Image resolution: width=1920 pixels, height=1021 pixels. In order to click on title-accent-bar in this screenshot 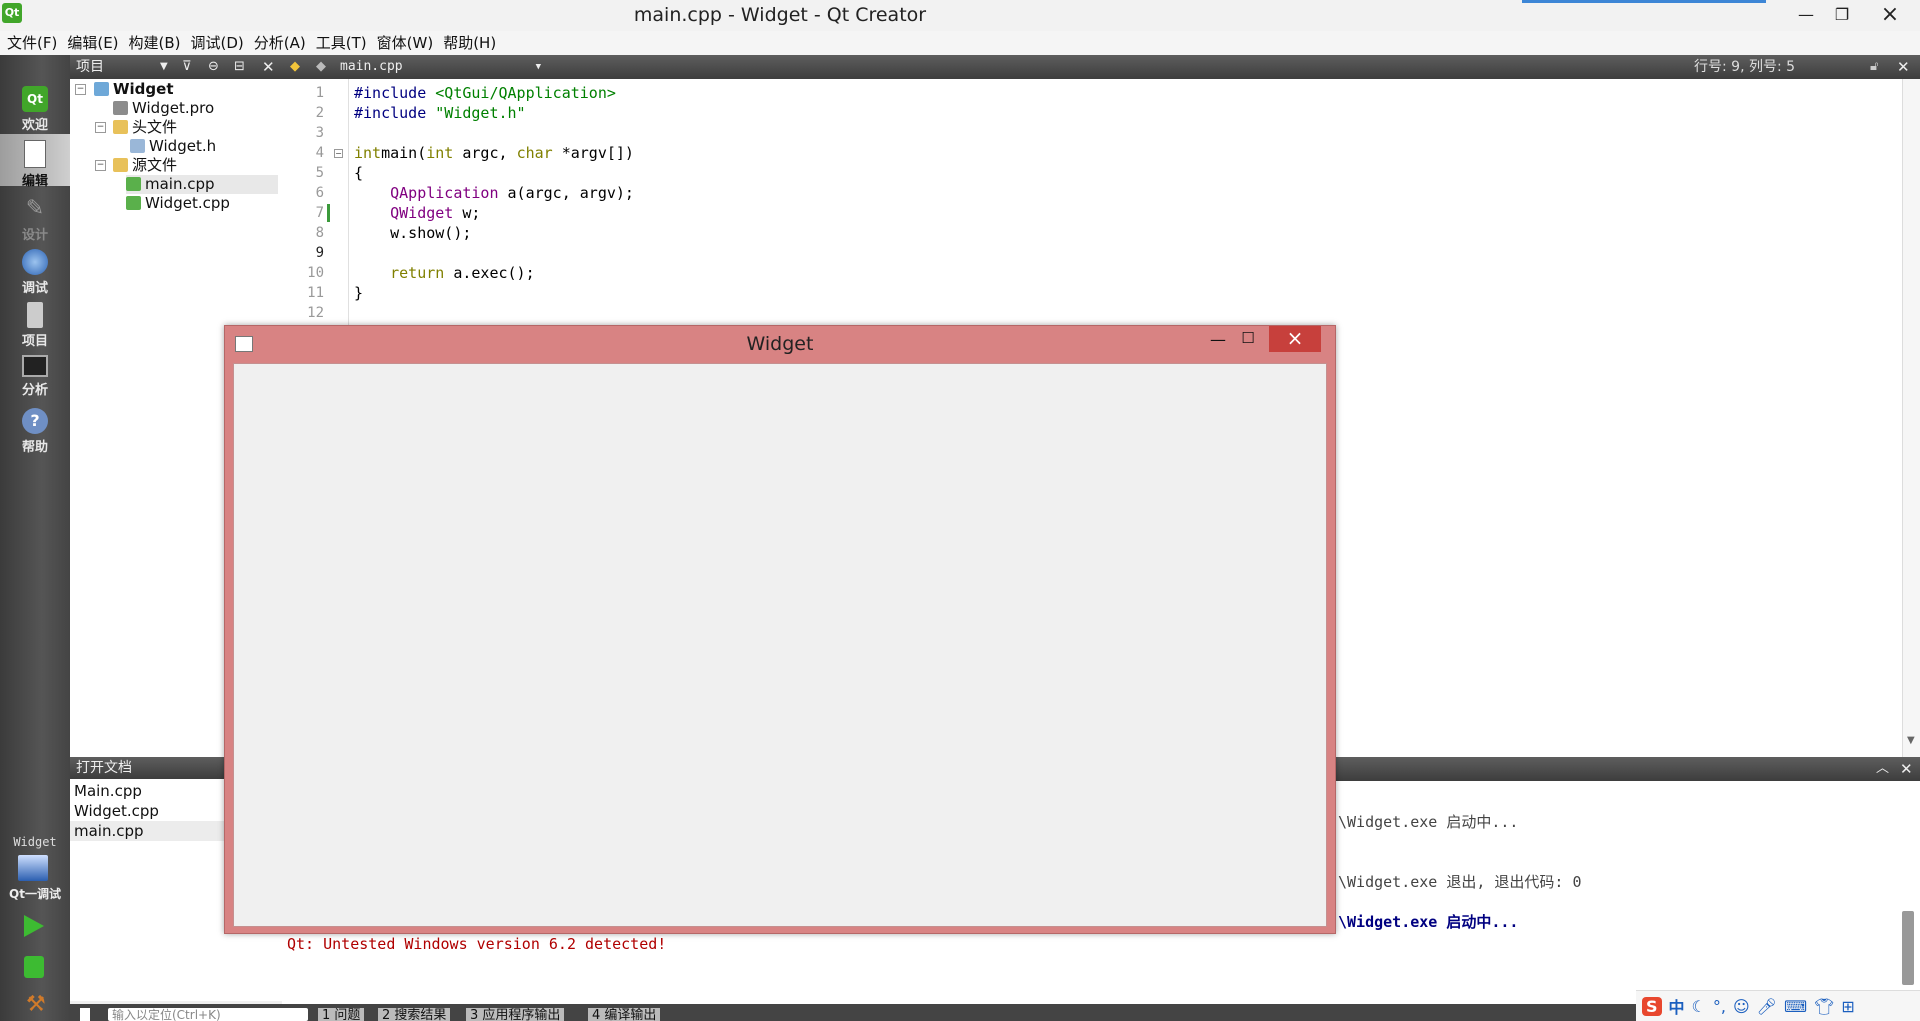, I will do `click(1644, 1)`.